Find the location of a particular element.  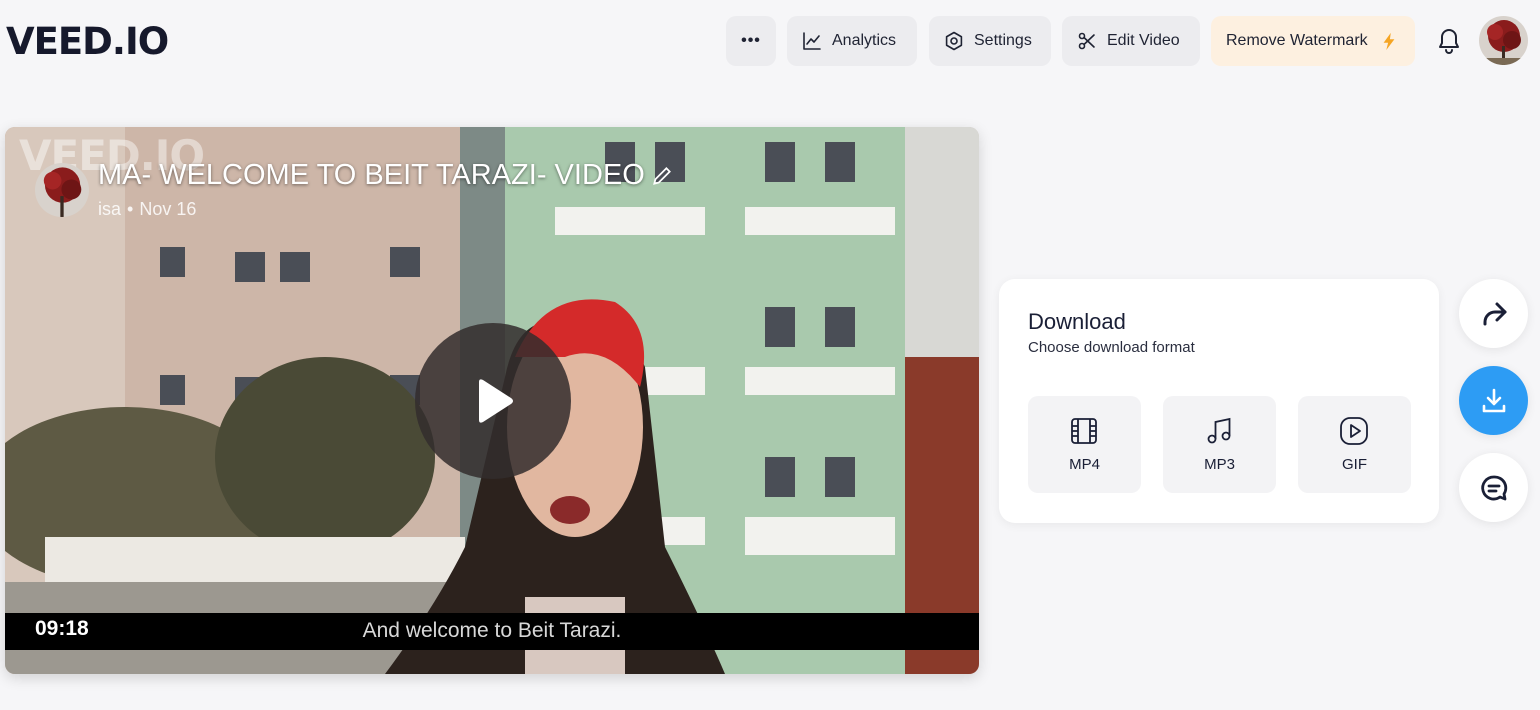

format-mp4-button: MP4 is located at coordinates (1084, 444).